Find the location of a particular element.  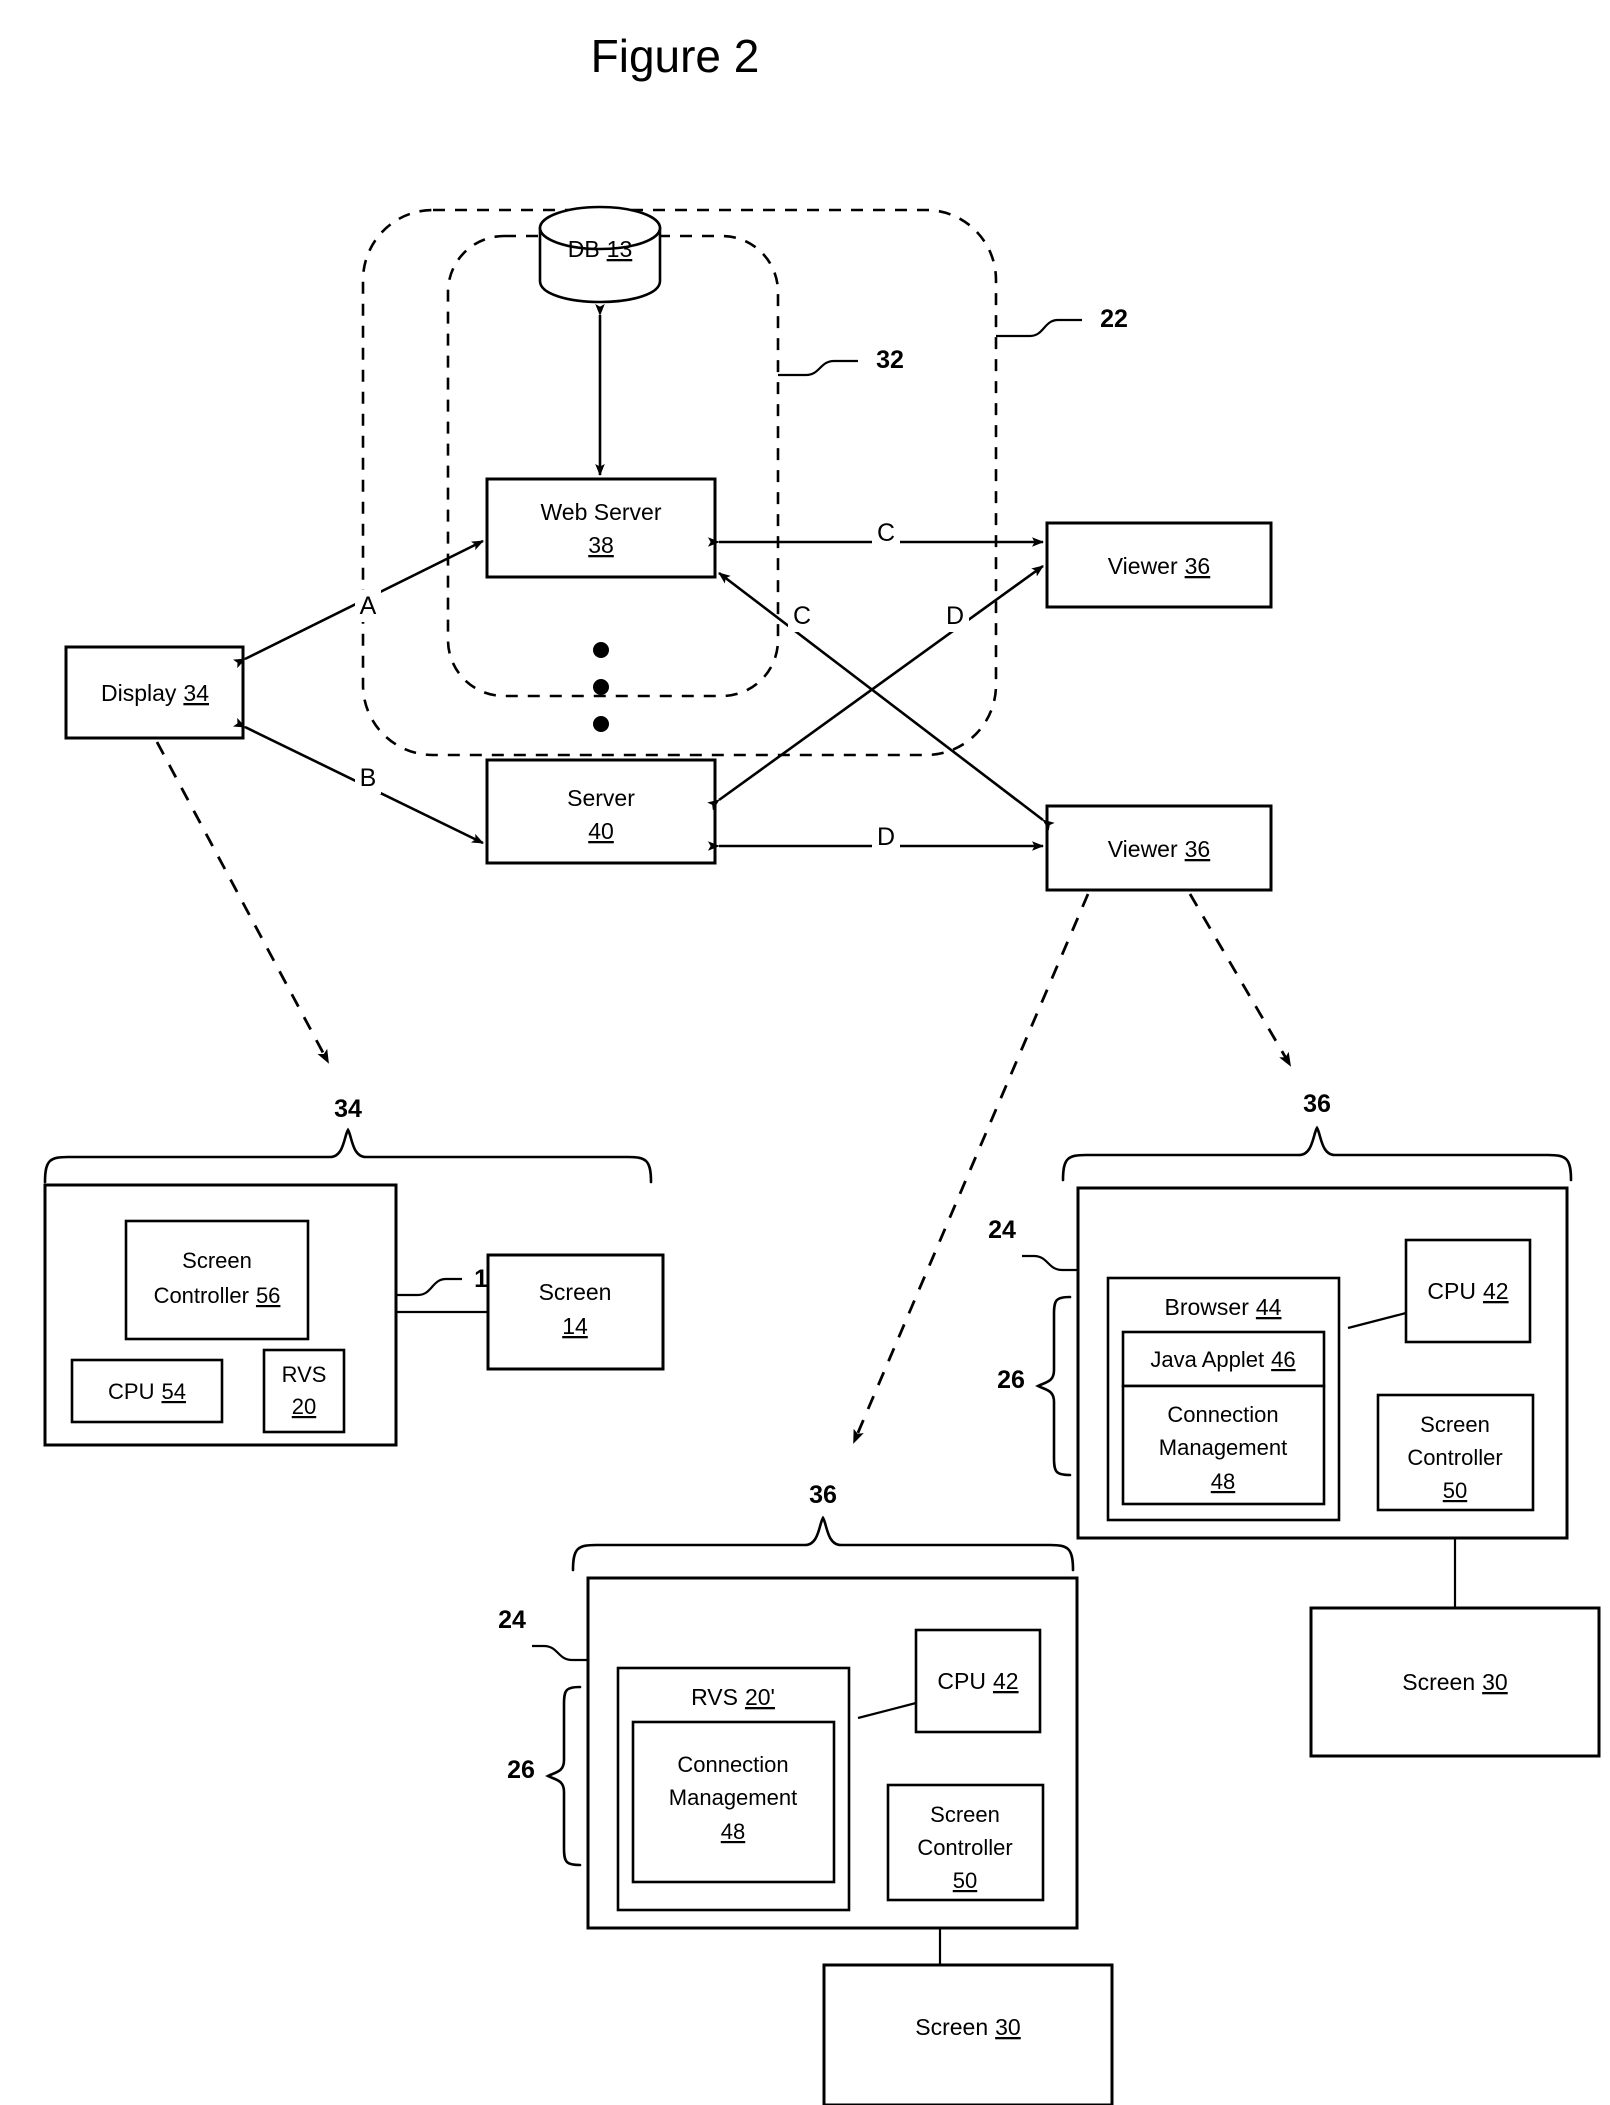

server-ref: 40 is located at coordinates (601, 831).